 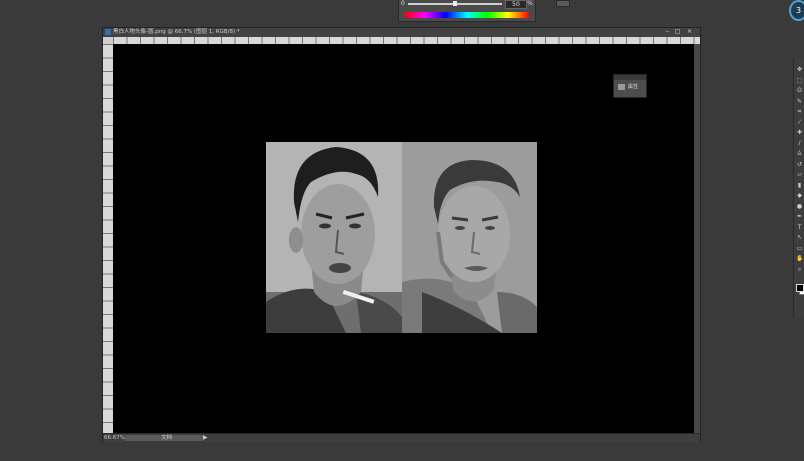 What do you see at coordinates (799, 269) in the screenshot?
I see `zoom-tool-icon: ⌕` at bounding box center [799, 269].